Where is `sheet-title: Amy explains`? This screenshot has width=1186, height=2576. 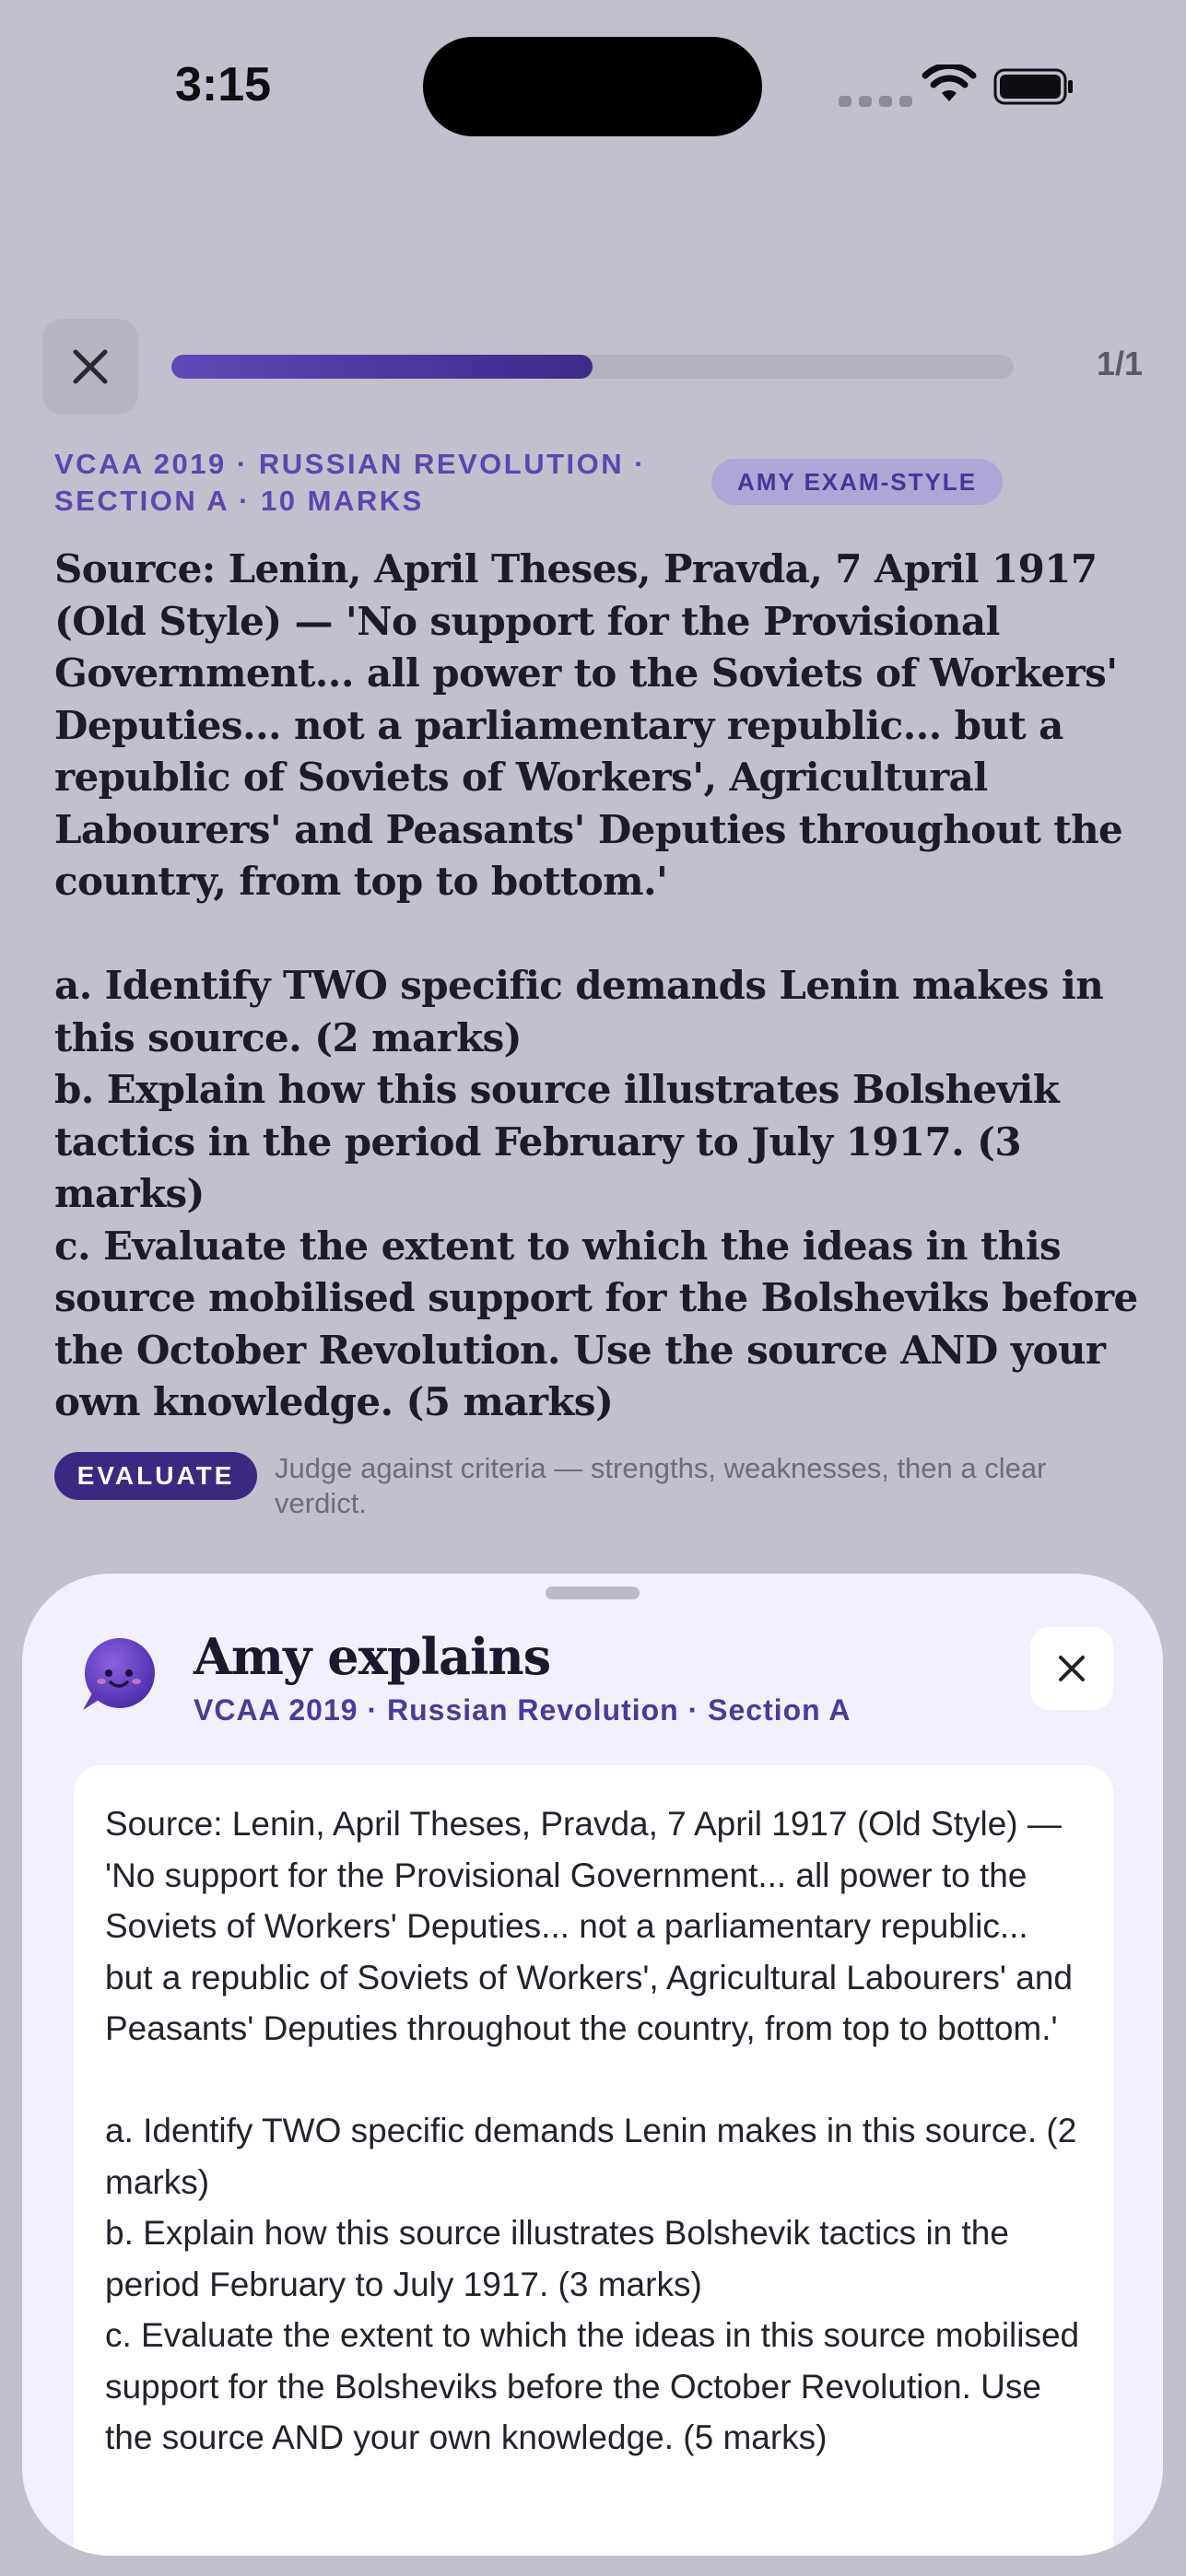 sheet-title: Amy explains is located at coordinates (372, 1656).